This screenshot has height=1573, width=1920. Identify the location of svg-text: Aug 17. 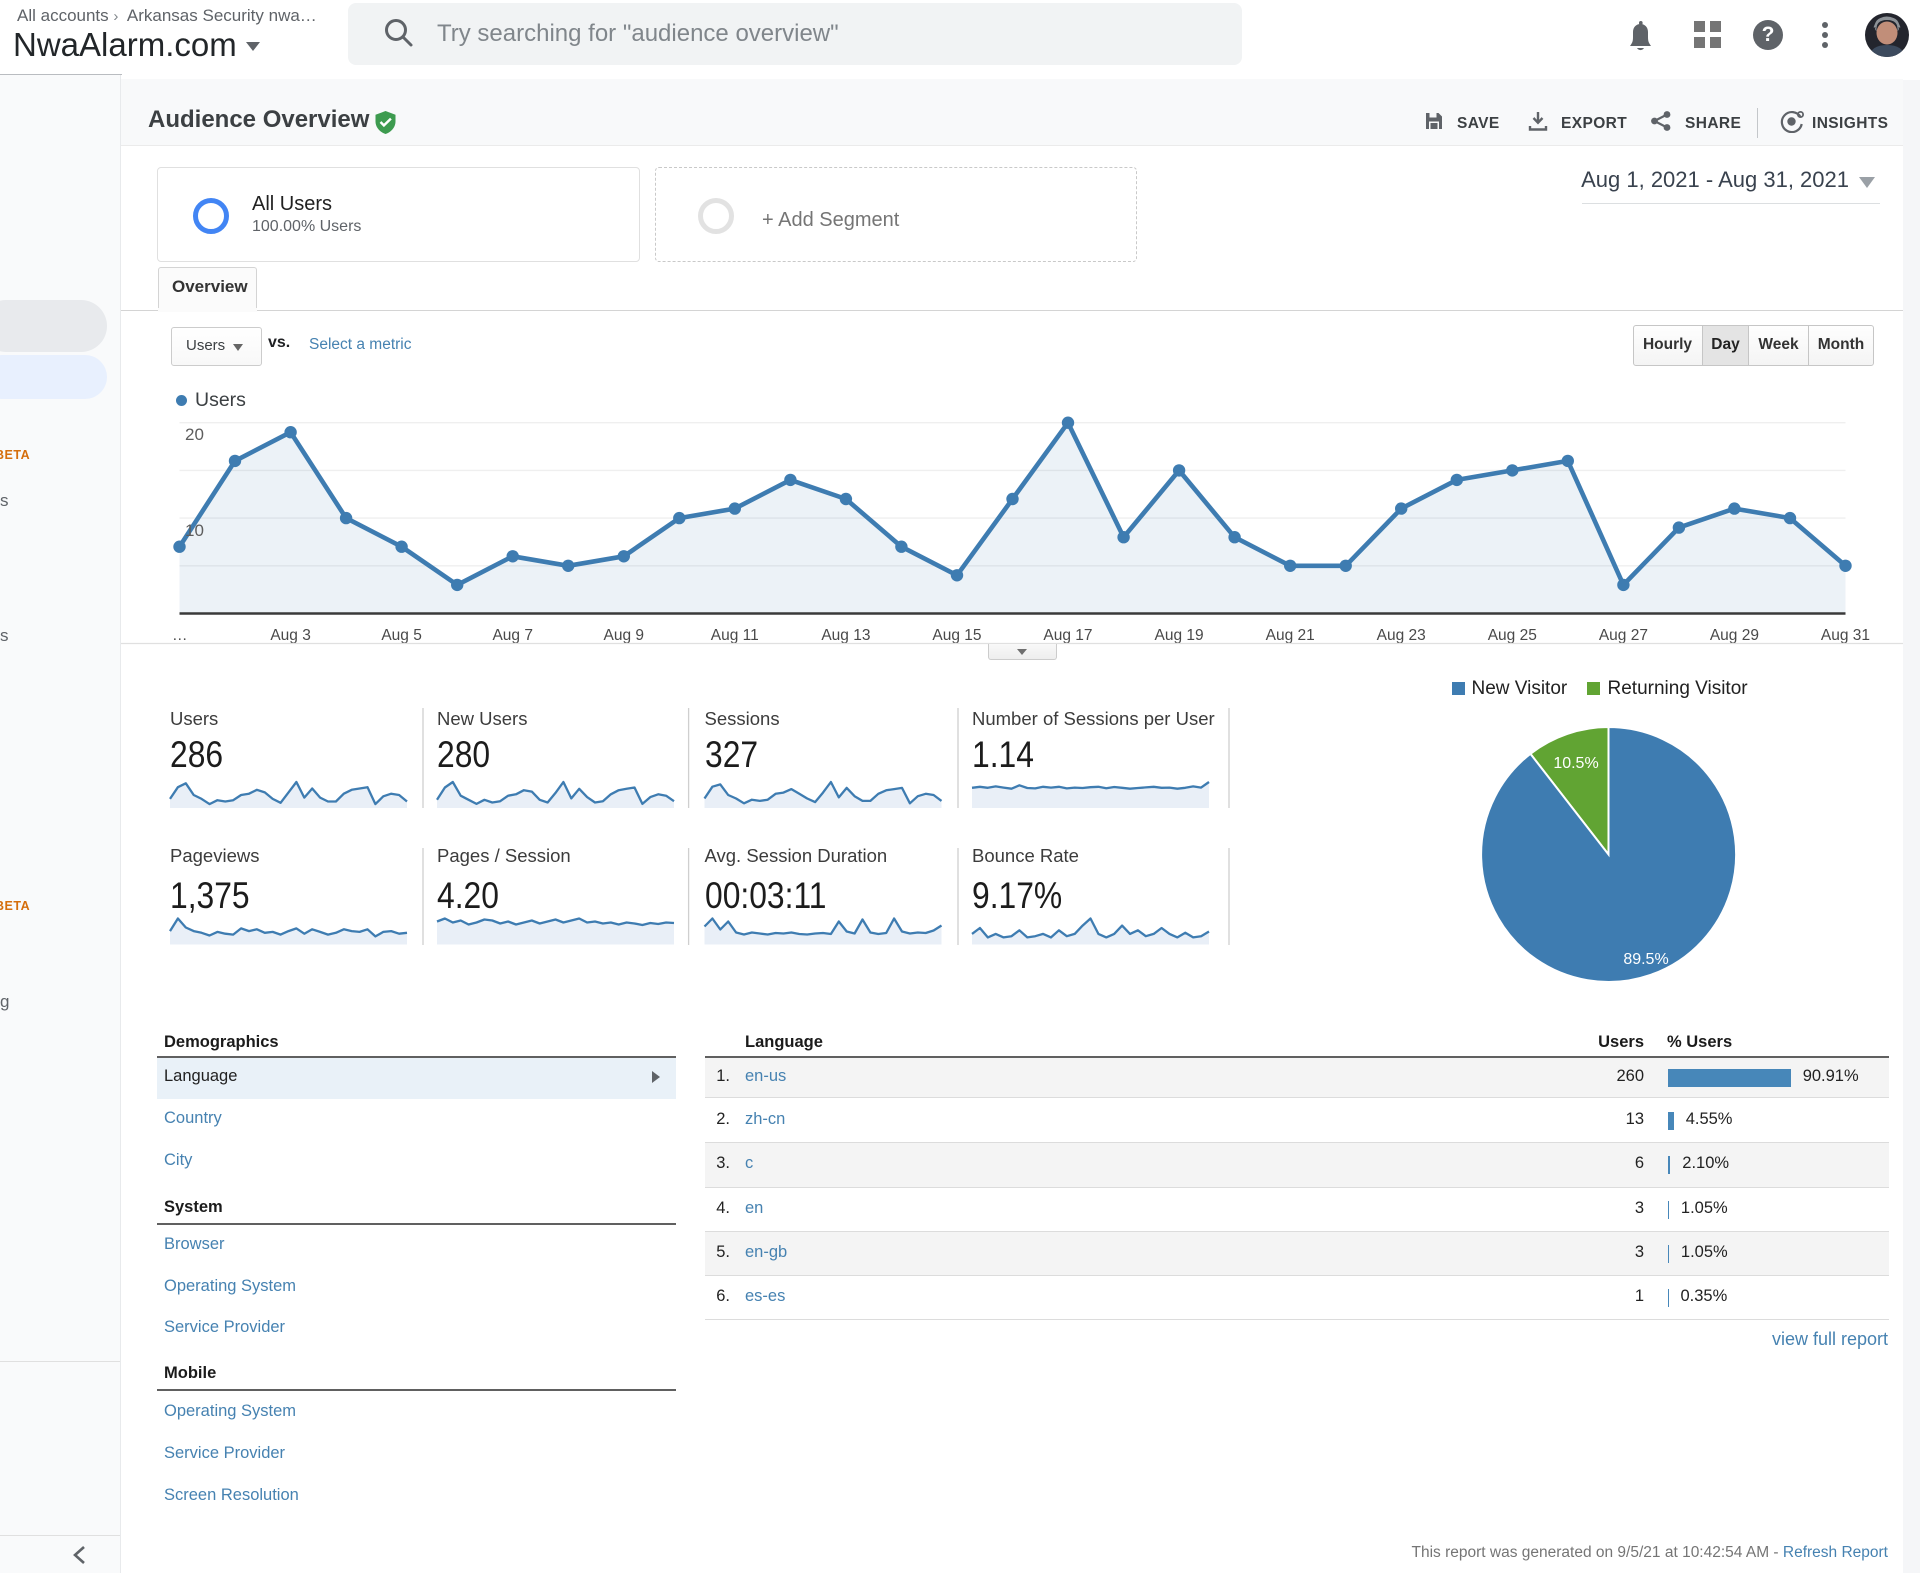
(1067, 635).